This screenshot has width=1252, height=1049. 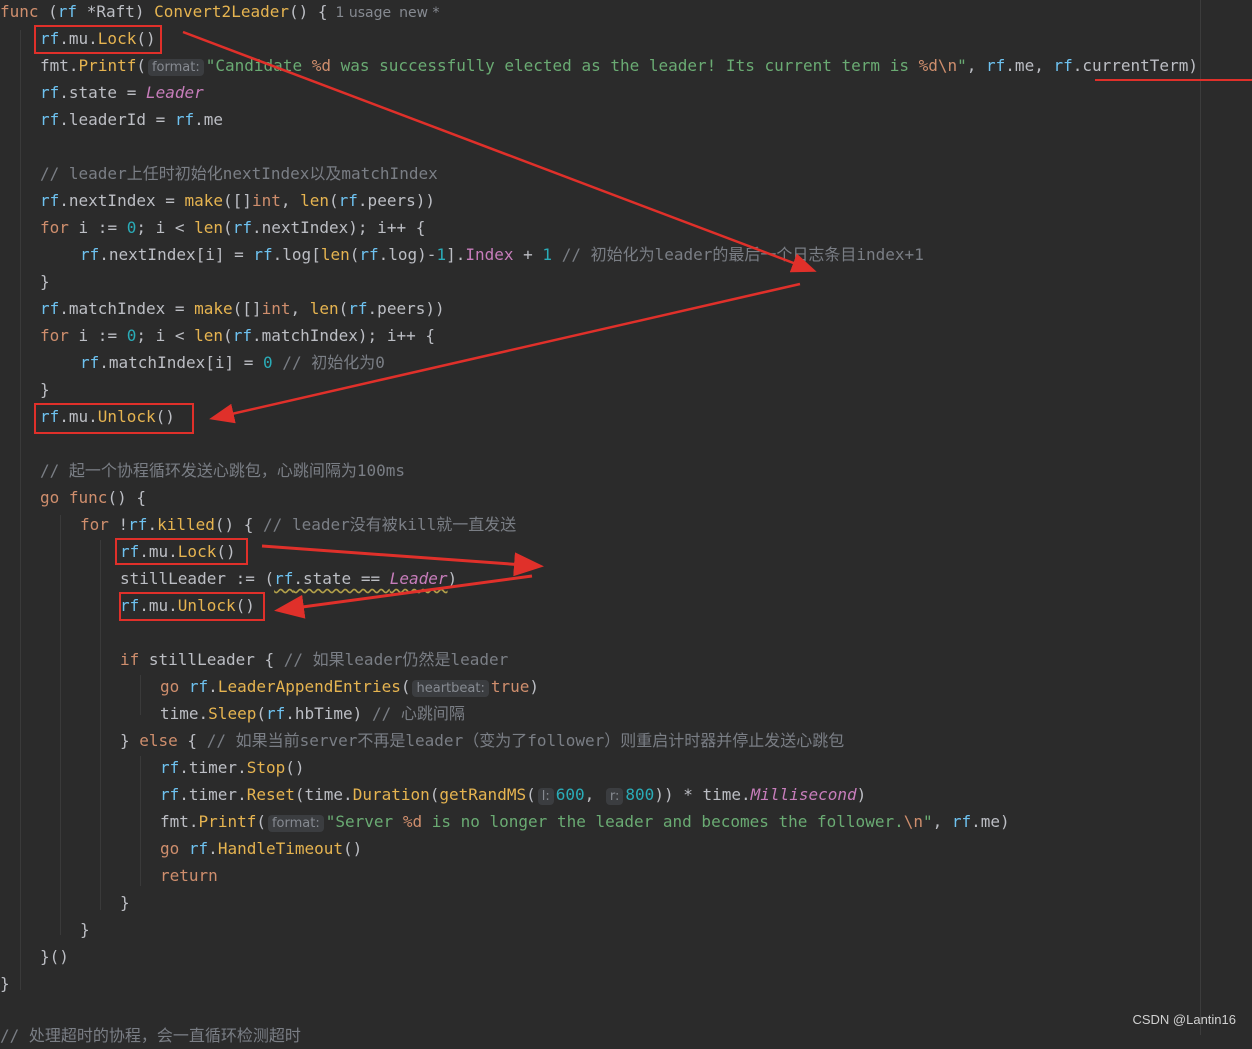 I want to click on arrow-state-to-inner-unlock, so click(x=403, y=596).